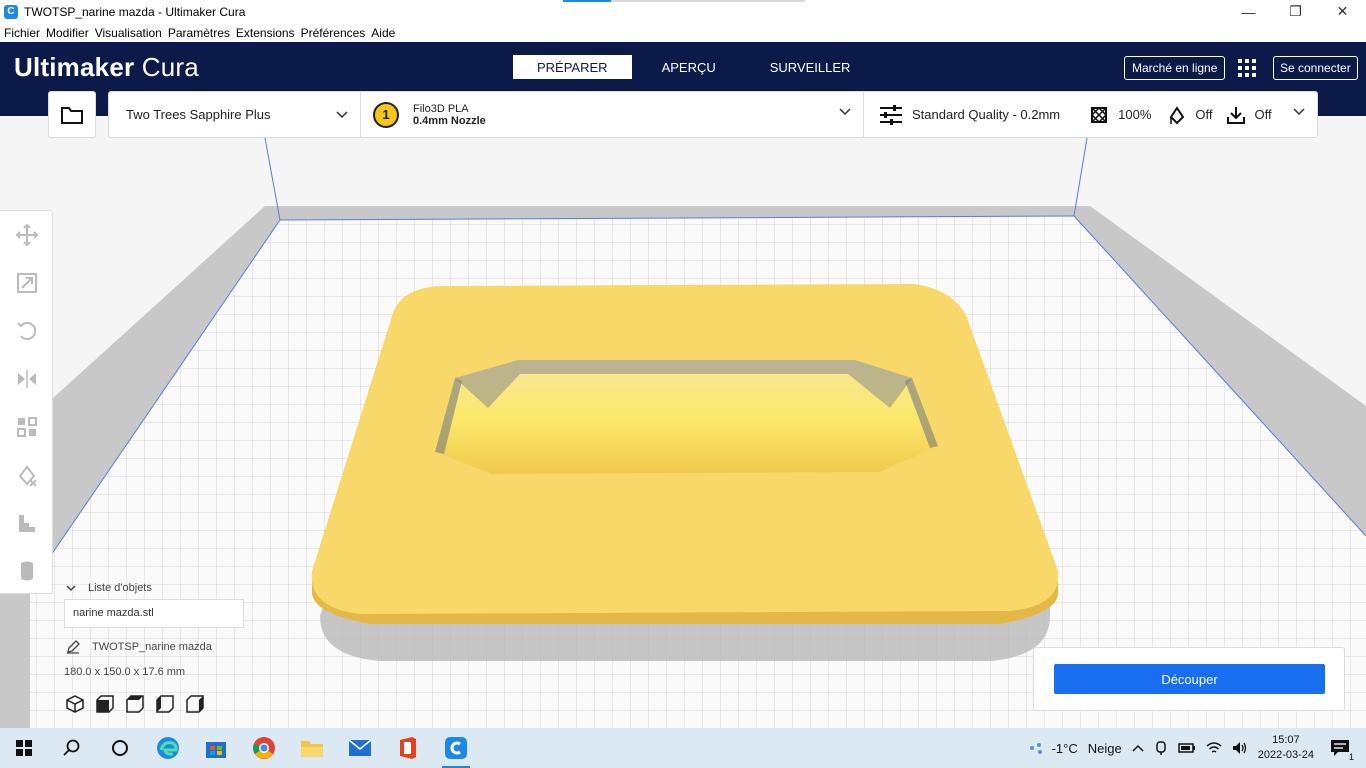 The height and width of the screenshot is (768, 1366). What do you see at coordinates (1204, 114) in the screenshot?
I see `support-value: Off` at bounding box center [1204, 114].